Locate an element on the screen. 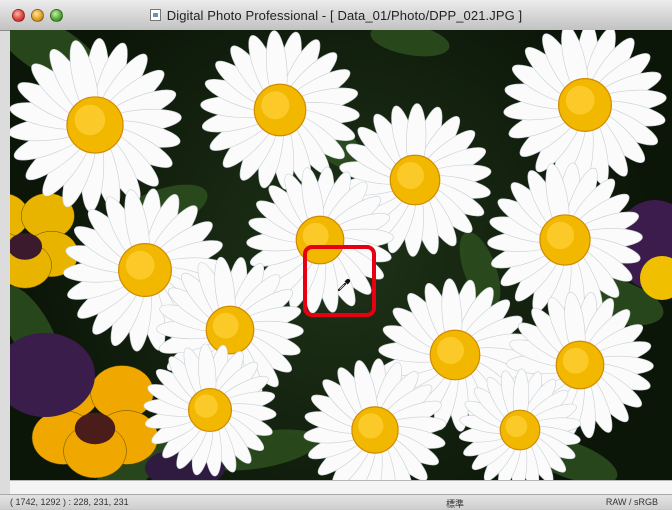 Image resolution: width=672 pixels, height=510 pixels. pansy-center is located at coordinates (95, 428).